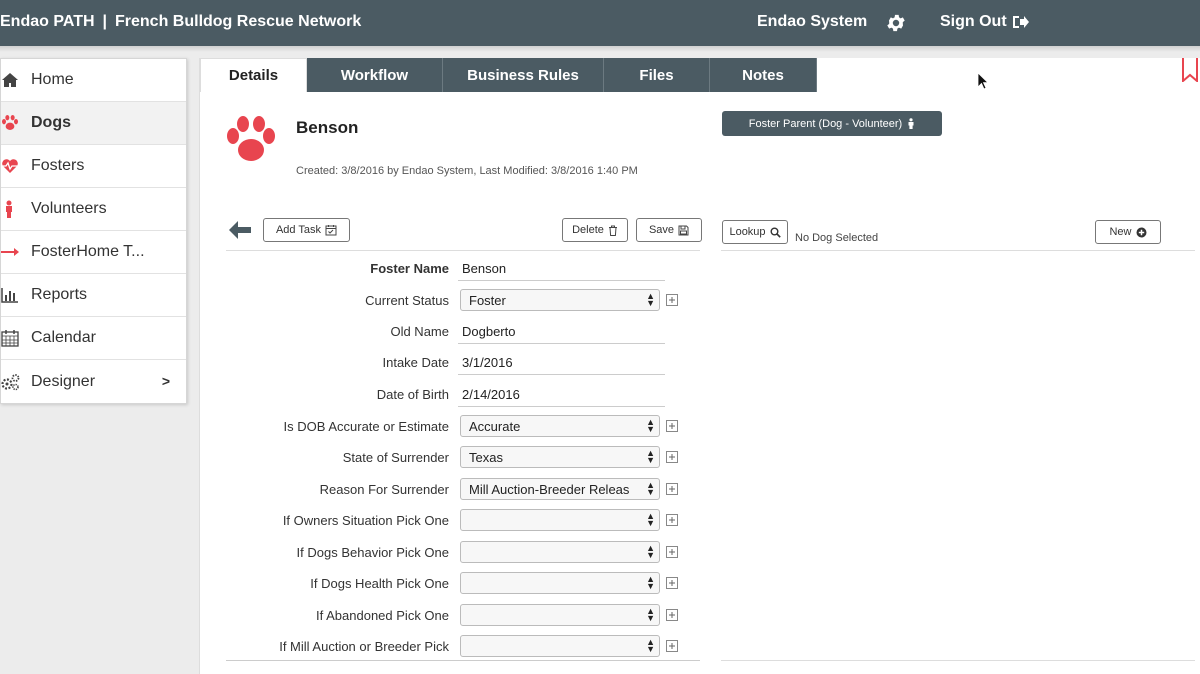  I want to click on sidebar-item-fosters: Fosters, so click(93, 166).